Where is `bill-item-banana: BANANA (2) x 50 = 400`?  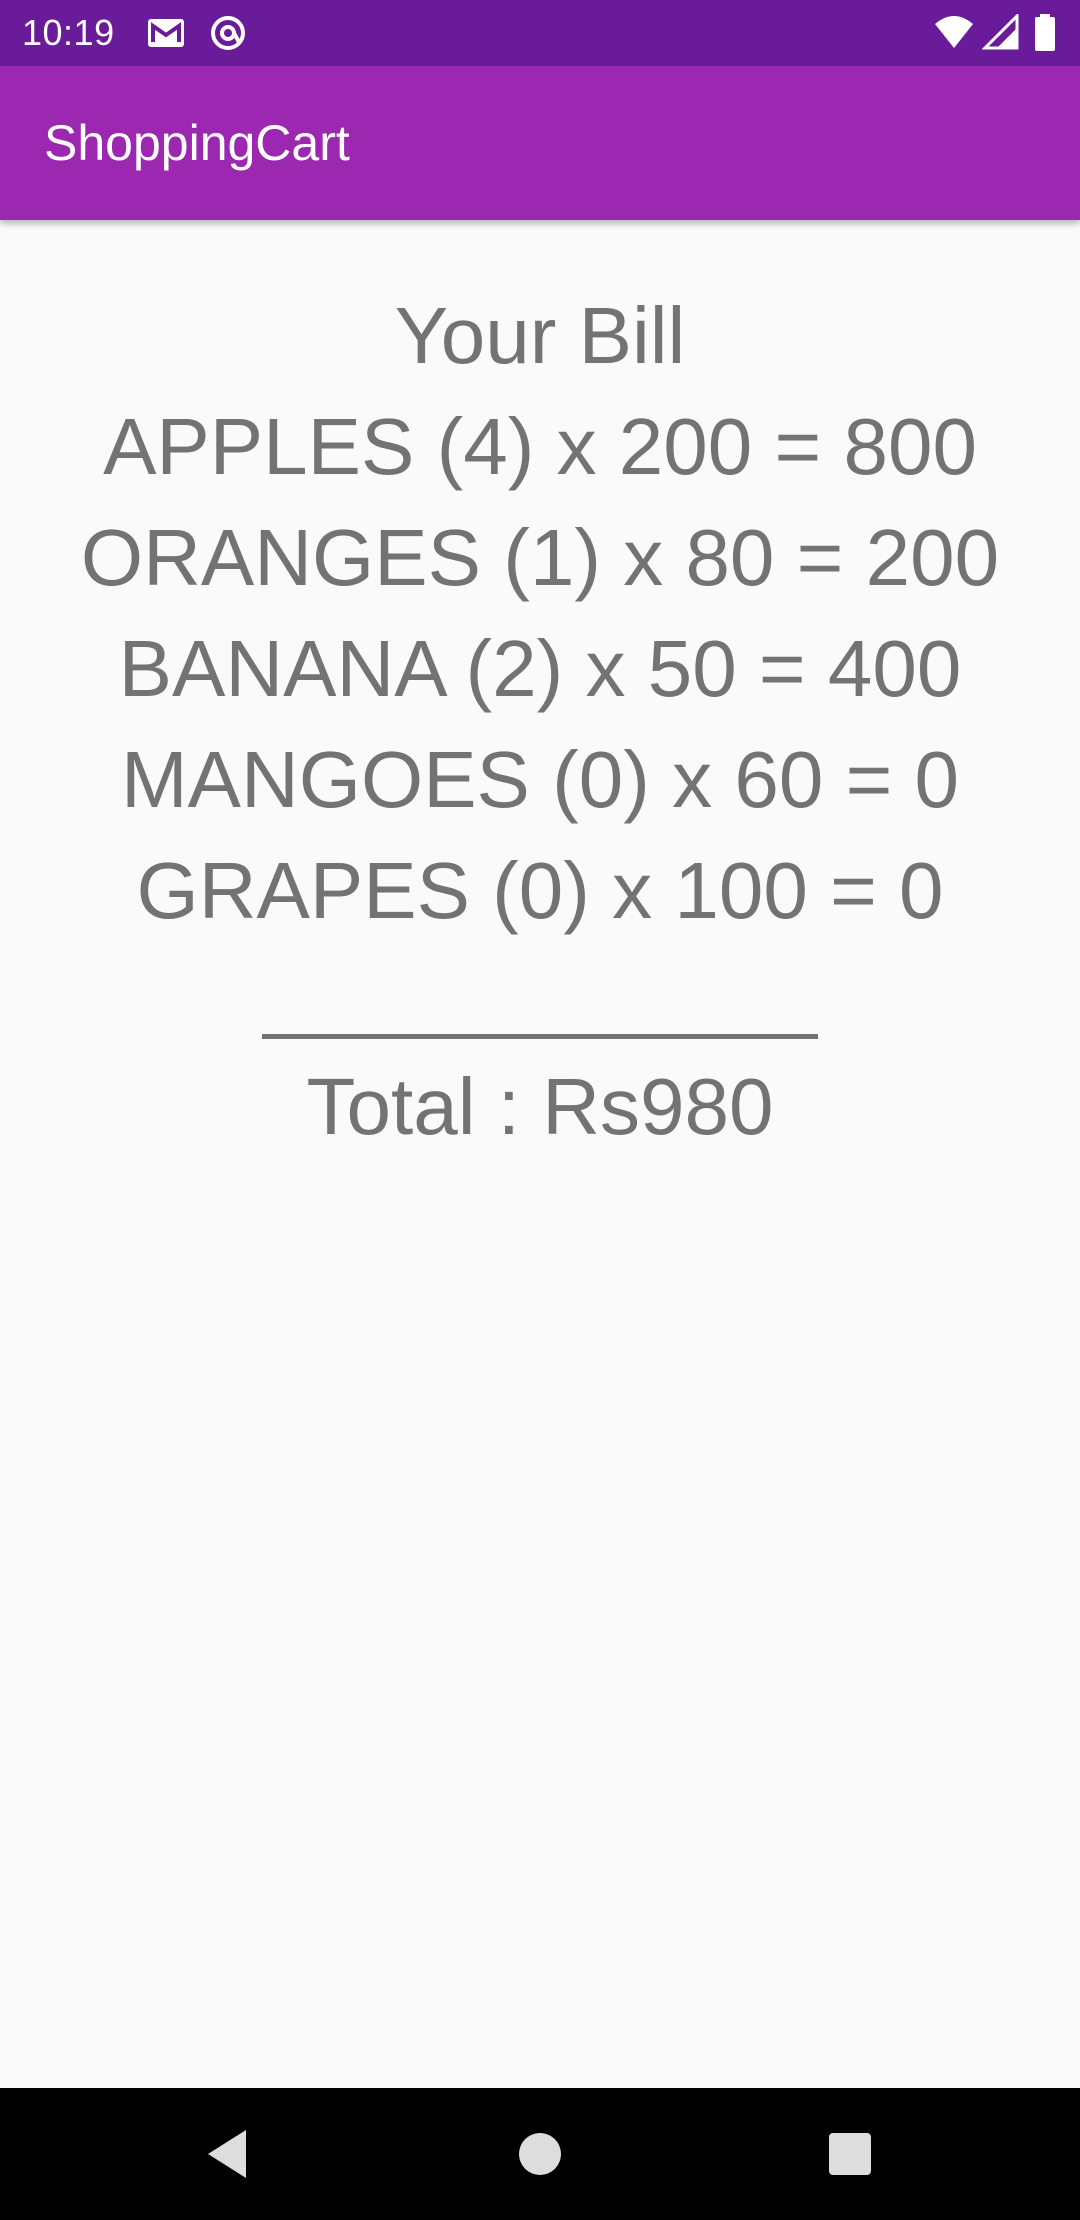 bill-item-banana: BANANA (2) x 50 = 400 is located at coordinates (540, 668).